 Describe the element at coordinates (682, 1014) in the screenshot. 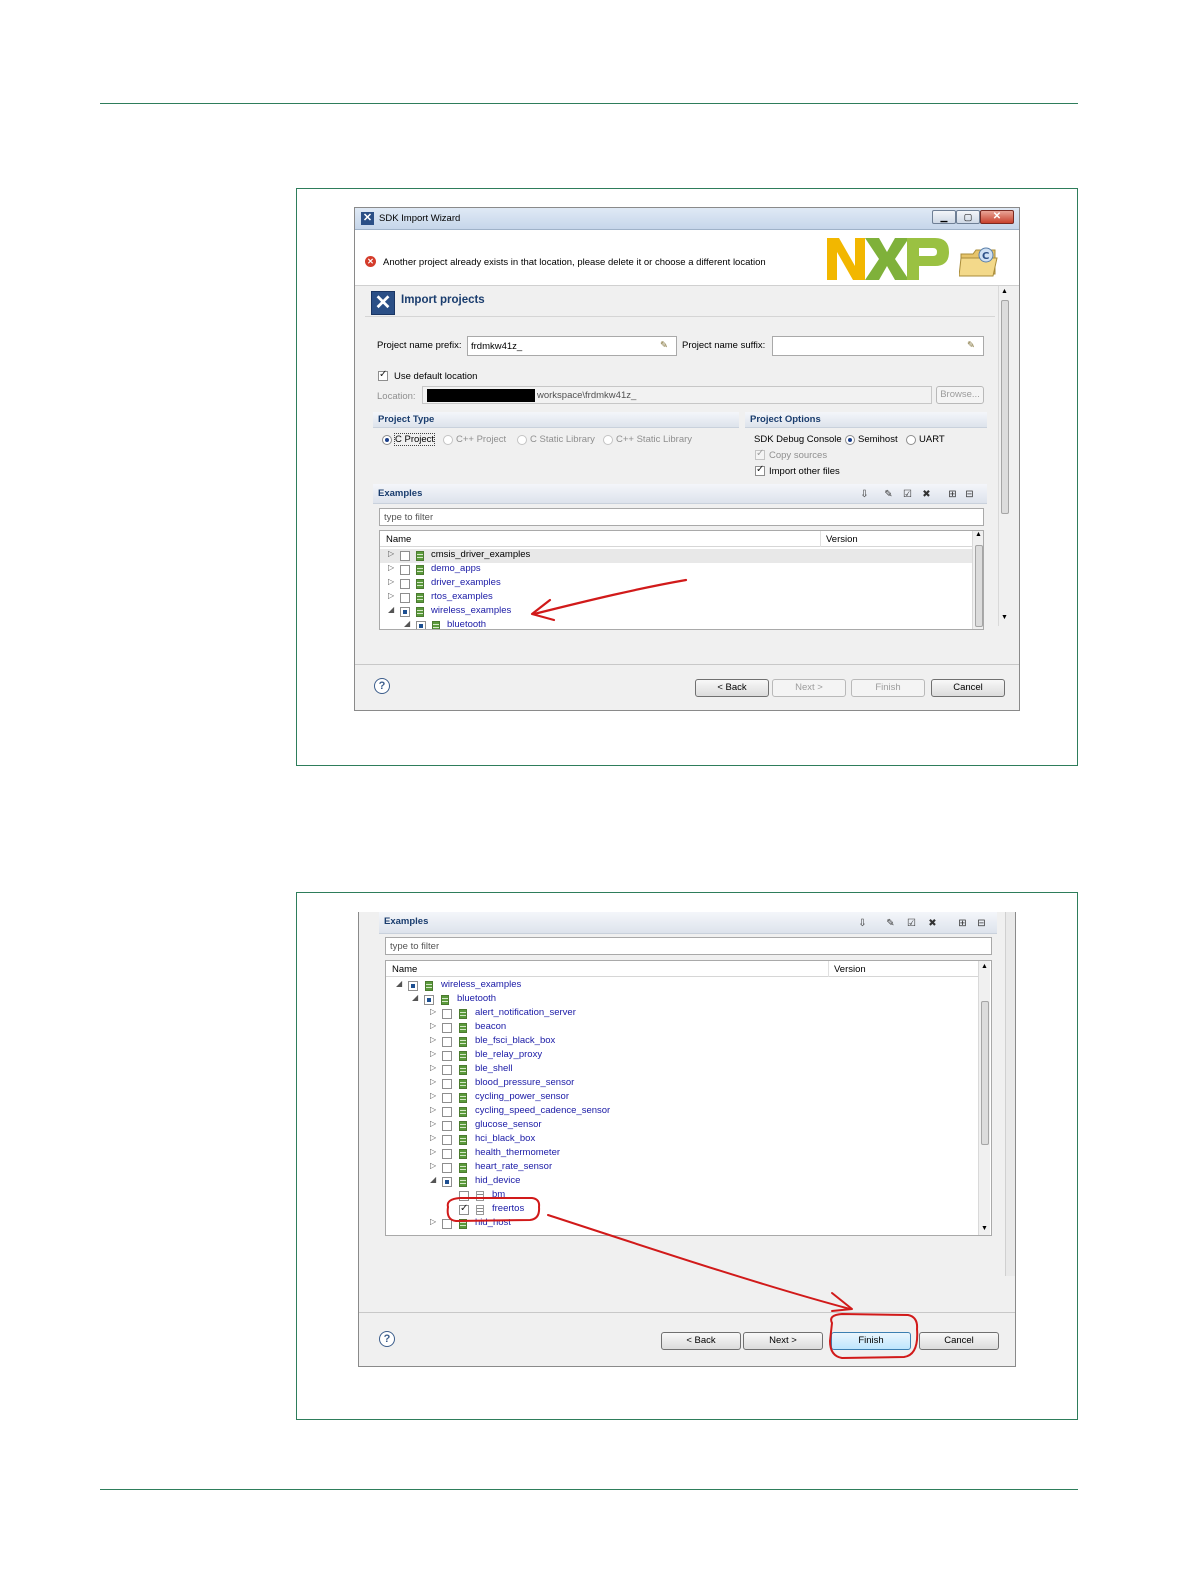

I see `tree-row: ▷ alert_notification_server` at that location.